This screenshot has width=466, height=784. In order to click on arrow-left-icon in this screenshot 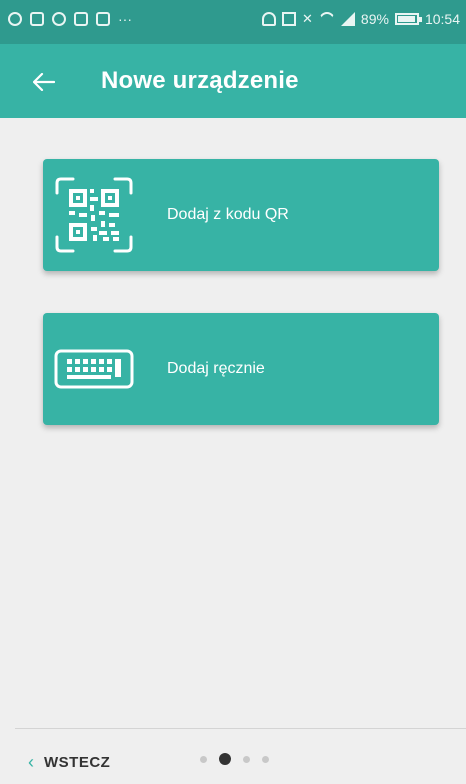, I will do `click(44, 82)`.